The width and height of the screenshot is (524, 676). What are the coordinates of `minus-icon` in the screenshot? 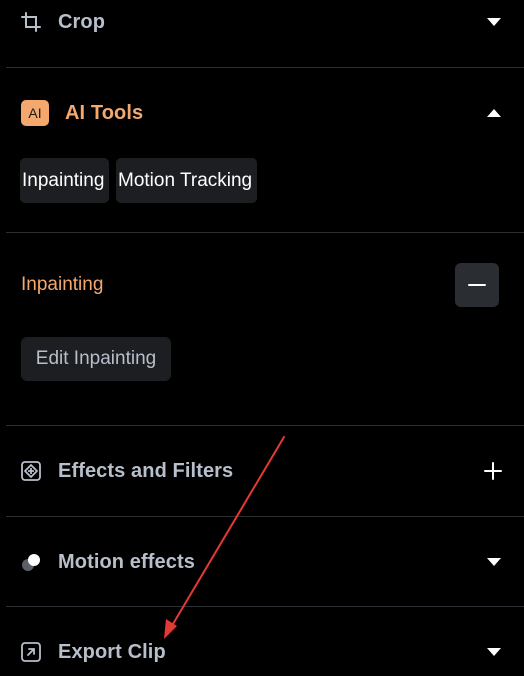 It's located at (477, 285).